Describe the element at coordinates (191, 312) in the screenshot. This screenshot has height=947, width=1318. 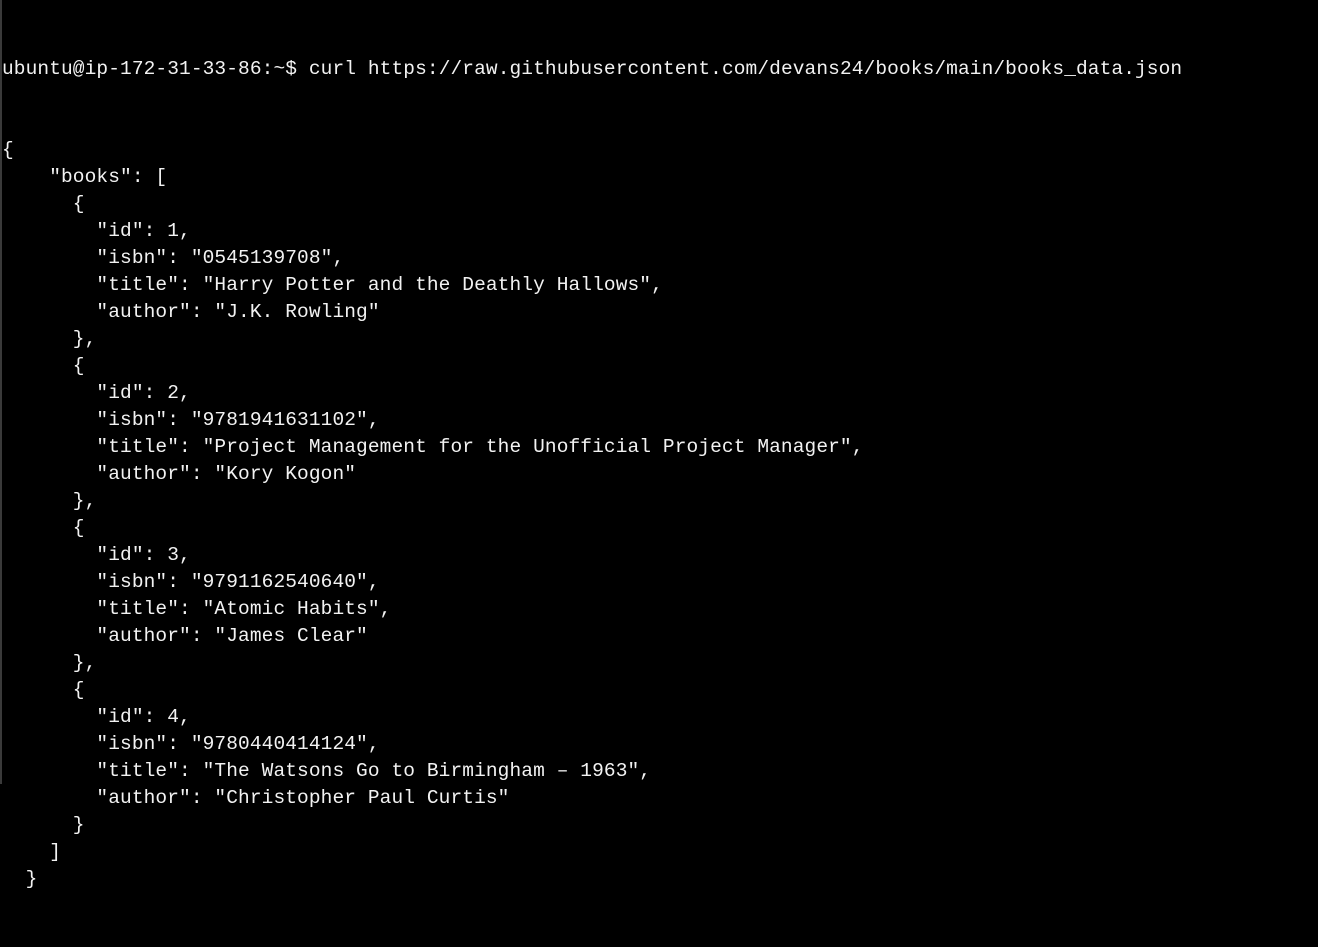
I see `output-line: "author": "J.K. Rowling"` at that location.